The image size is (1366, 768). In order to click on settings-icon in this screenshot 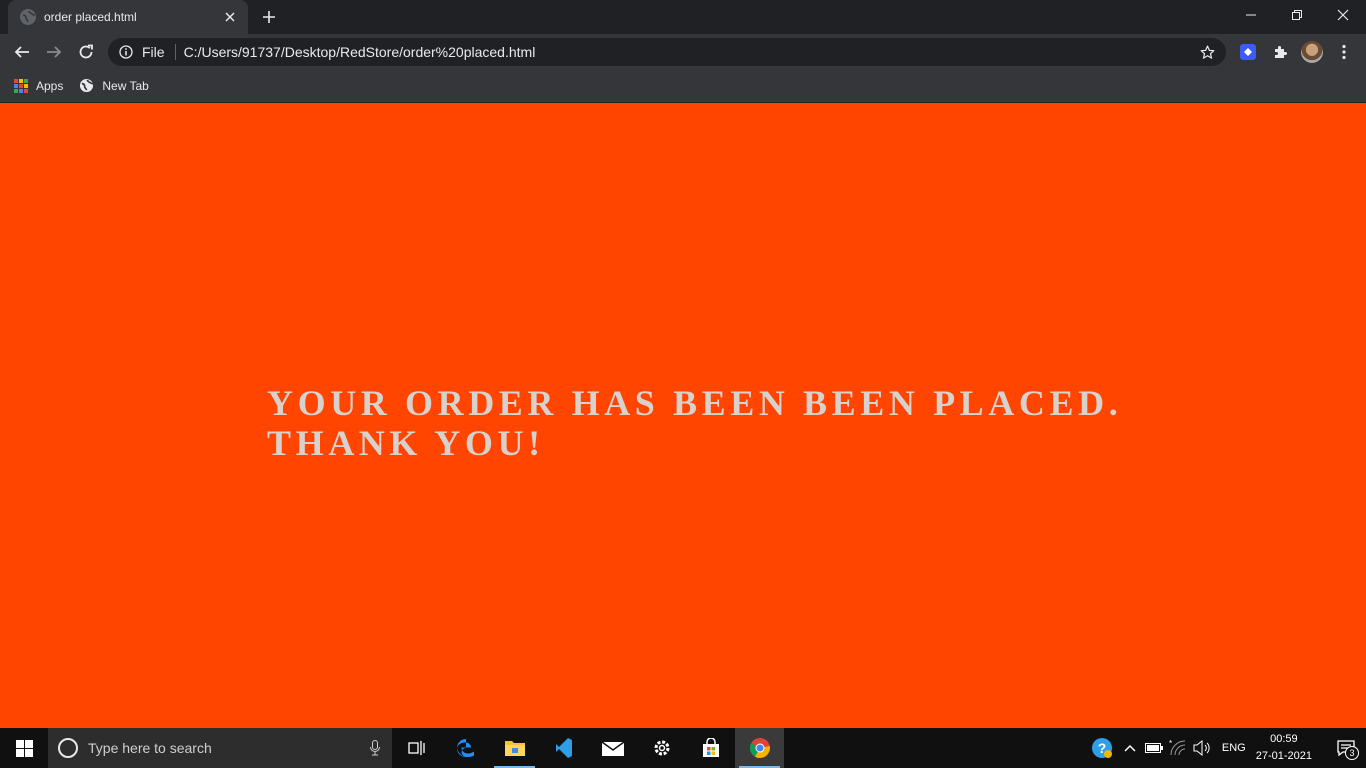, I will do `click(661, 748)`.